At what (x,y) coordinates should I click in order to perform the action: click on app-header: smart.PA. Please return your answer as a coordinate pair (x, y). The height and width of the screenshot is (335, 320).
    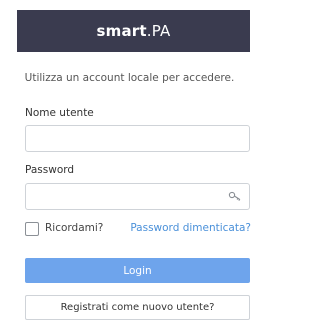
    Looking at the image, I should click on (133, 31).